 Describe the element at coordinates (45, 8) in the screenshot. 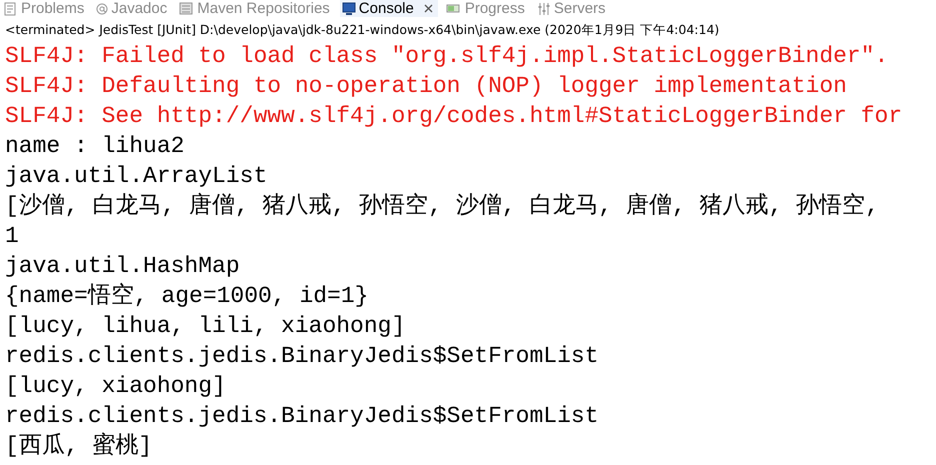

I see `view-tab: Problems` at that location.